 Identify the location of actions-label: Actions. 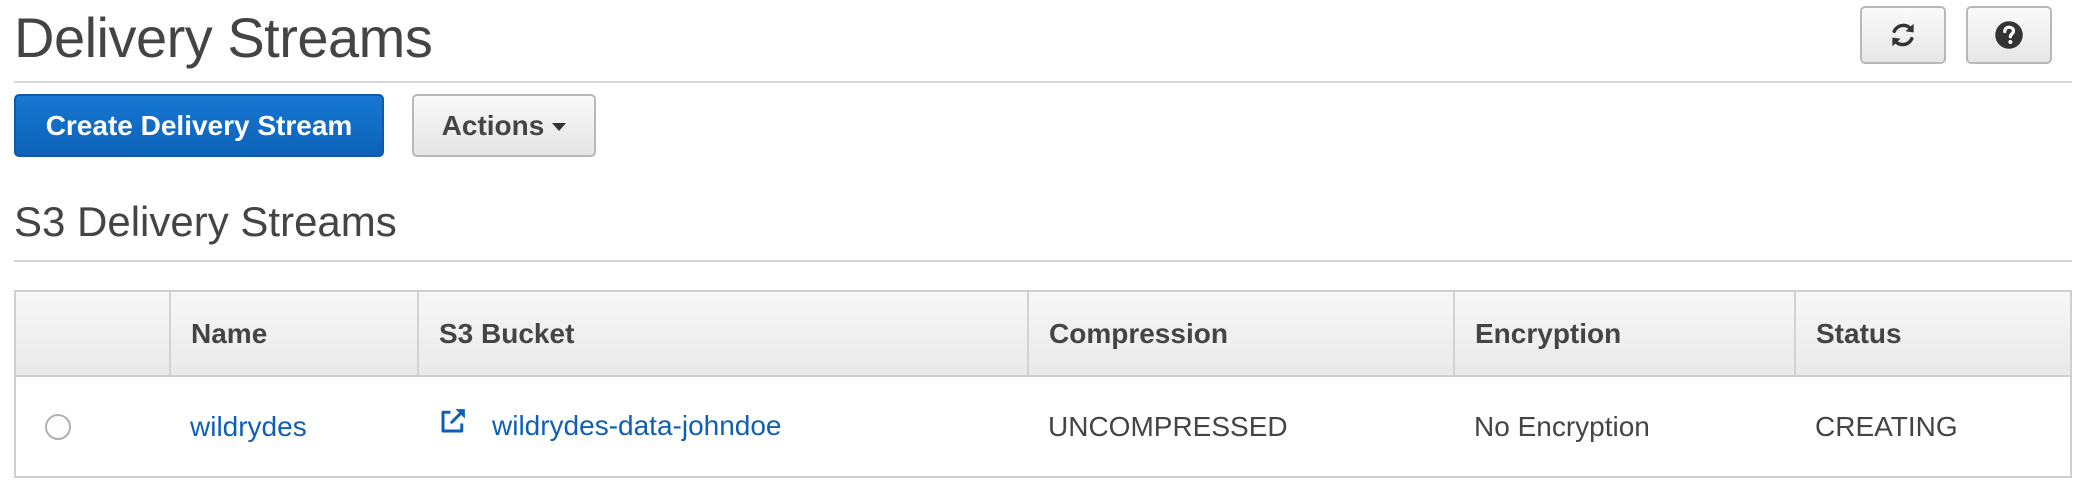
(493, 125).